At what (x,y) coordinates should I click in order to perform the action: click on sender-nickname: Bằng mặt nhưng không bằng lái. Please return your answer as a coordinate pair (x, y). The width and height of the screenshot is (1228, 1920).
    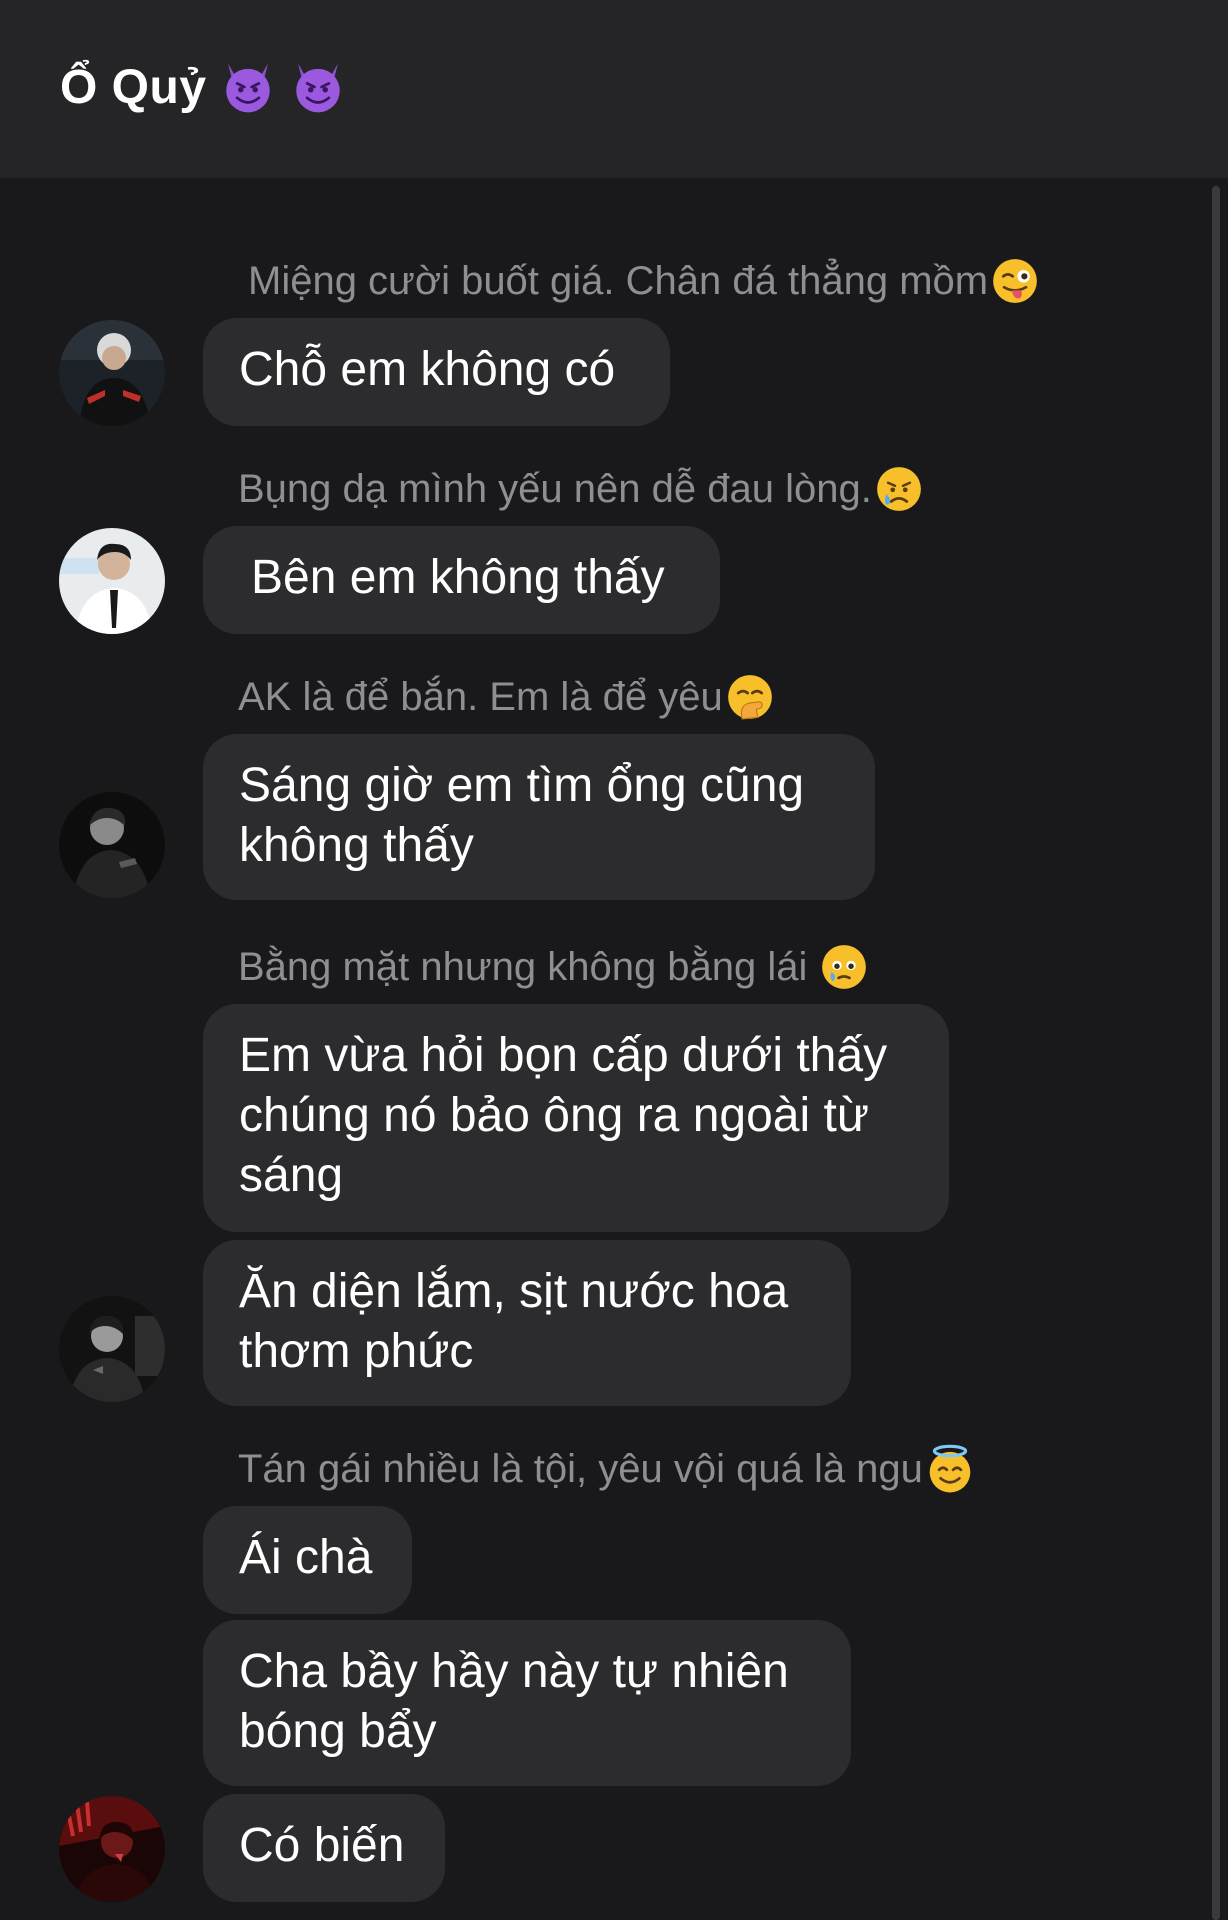
    Looking at the image, I should click on (553, 967).